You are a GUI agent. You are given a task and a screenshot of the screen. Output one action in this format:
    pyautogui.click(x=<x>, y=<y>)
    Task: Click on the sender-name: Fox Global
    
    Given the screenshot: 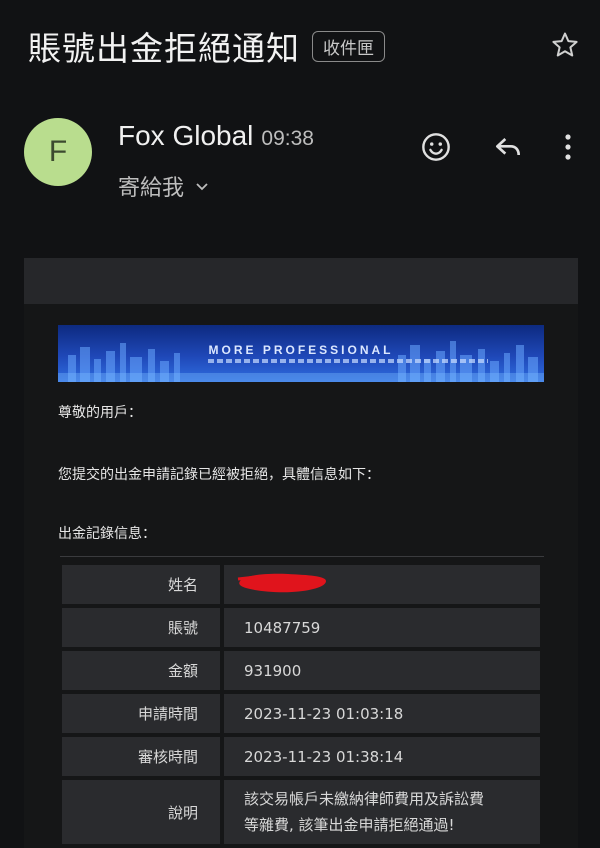 What is the action you would take?
    pyautogui.click(x=185, y=136)
    